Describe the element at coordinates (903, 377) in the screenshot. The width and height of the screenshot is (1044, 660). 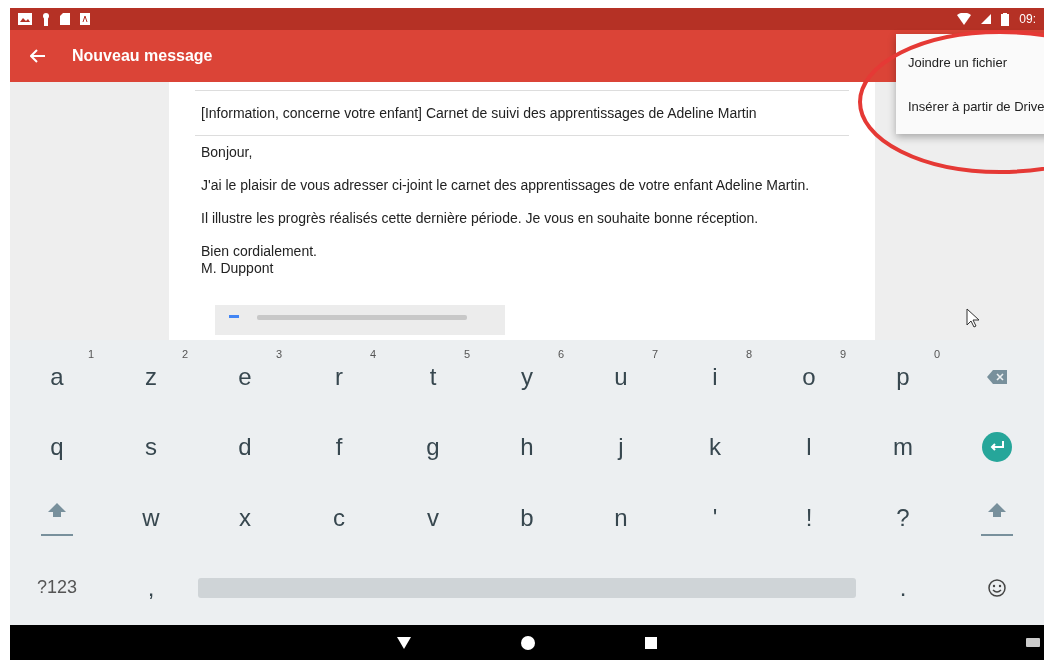
I see `keyboard-key: p 0` at that location.